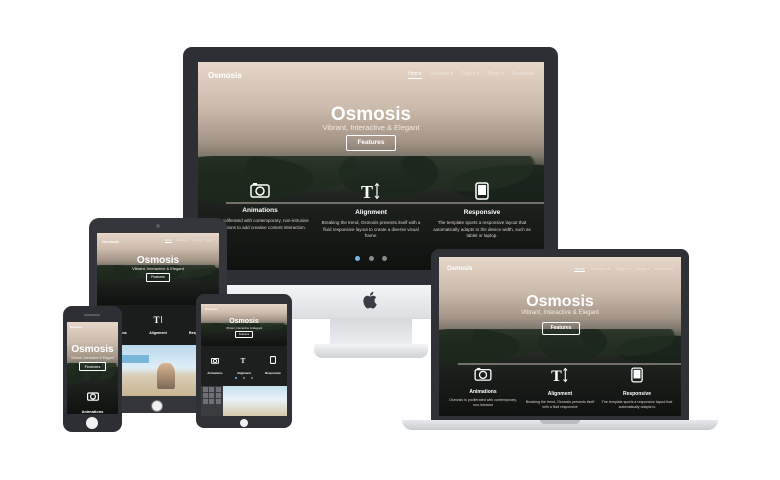  I want to click on imac-stand, so click(371, 332).